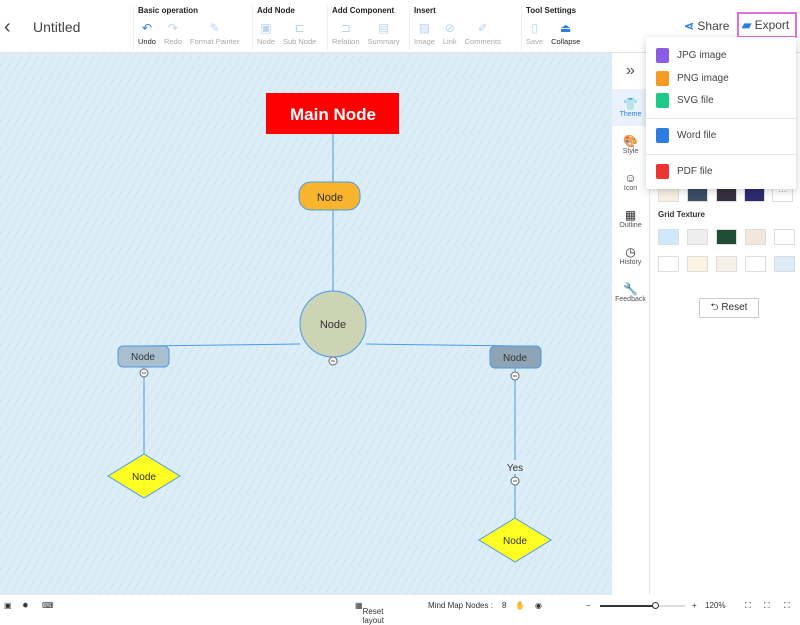 This screenshot has height=625, width=800. I want to click on relation-button: ⊐ Relation, so click(346, 33).